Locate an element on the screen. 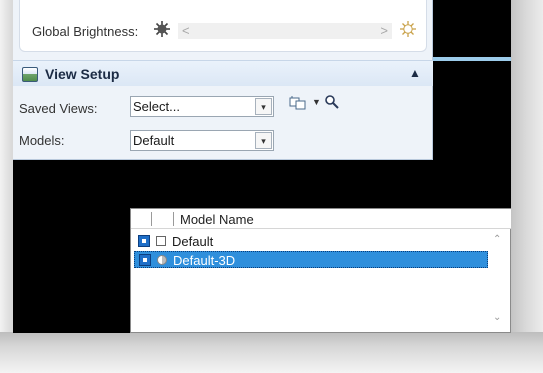  model-3d-icon is located at coordinates (162, 260).